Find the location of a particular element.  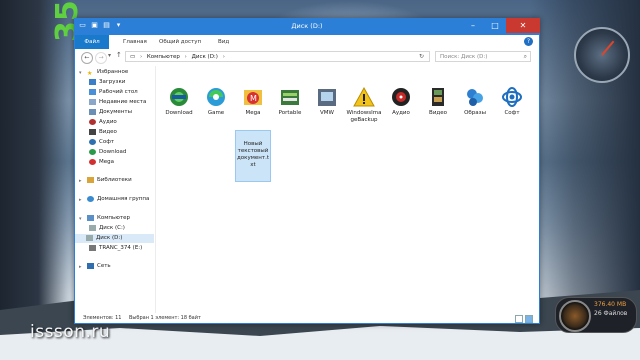

minimize-button: – is located at coordinates (473, 25).